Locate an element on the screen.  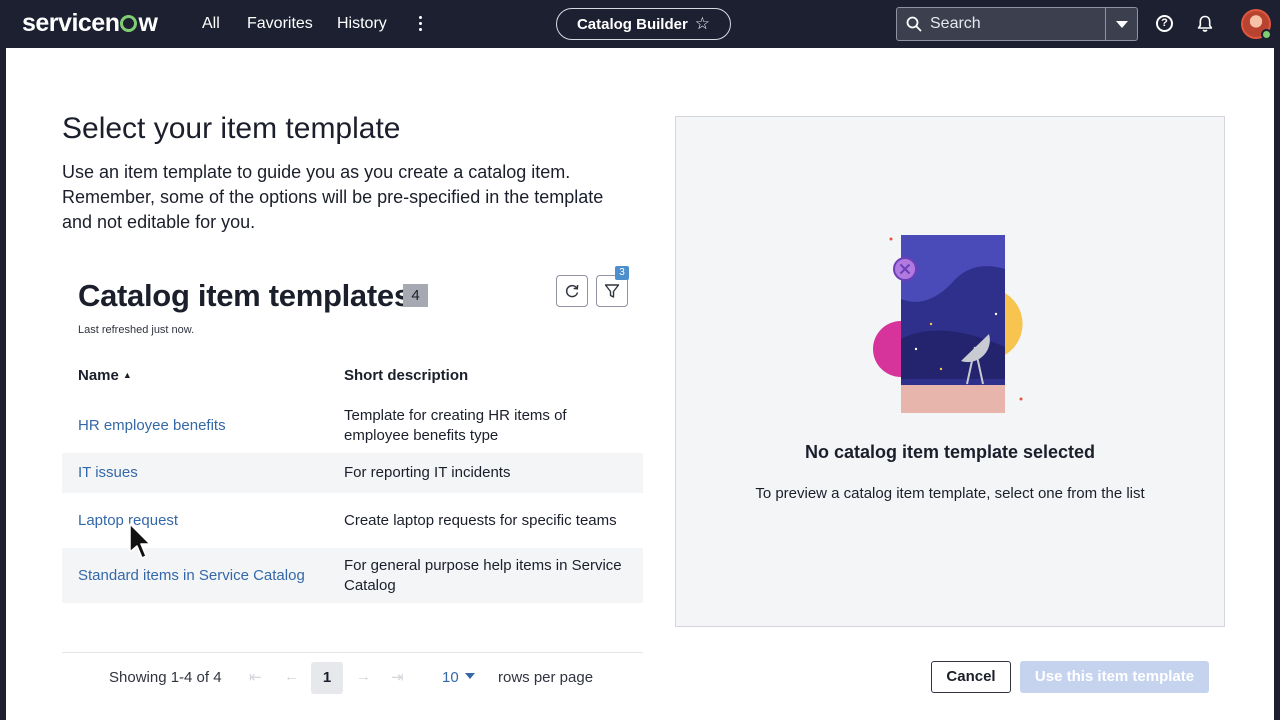
table-row: IT issues For reporting IT incidents is located at coordinates (352, 473).